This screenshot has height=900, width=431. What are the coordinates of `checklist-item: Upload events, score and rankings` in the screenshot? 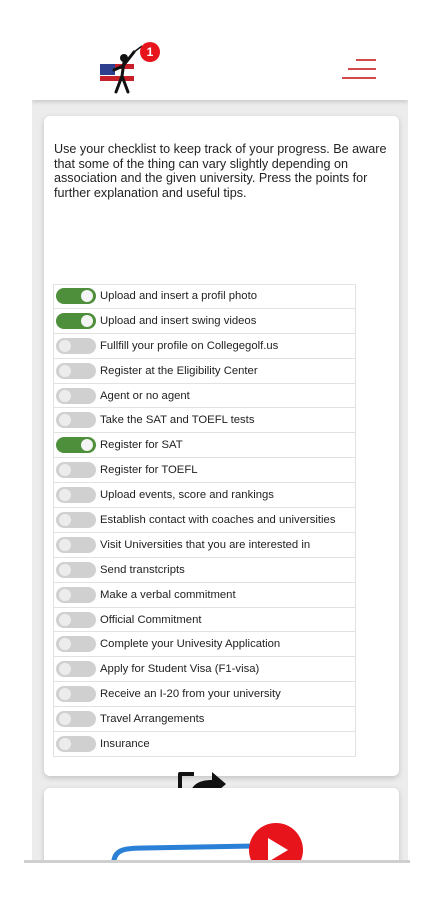 It's located at (204, 496).